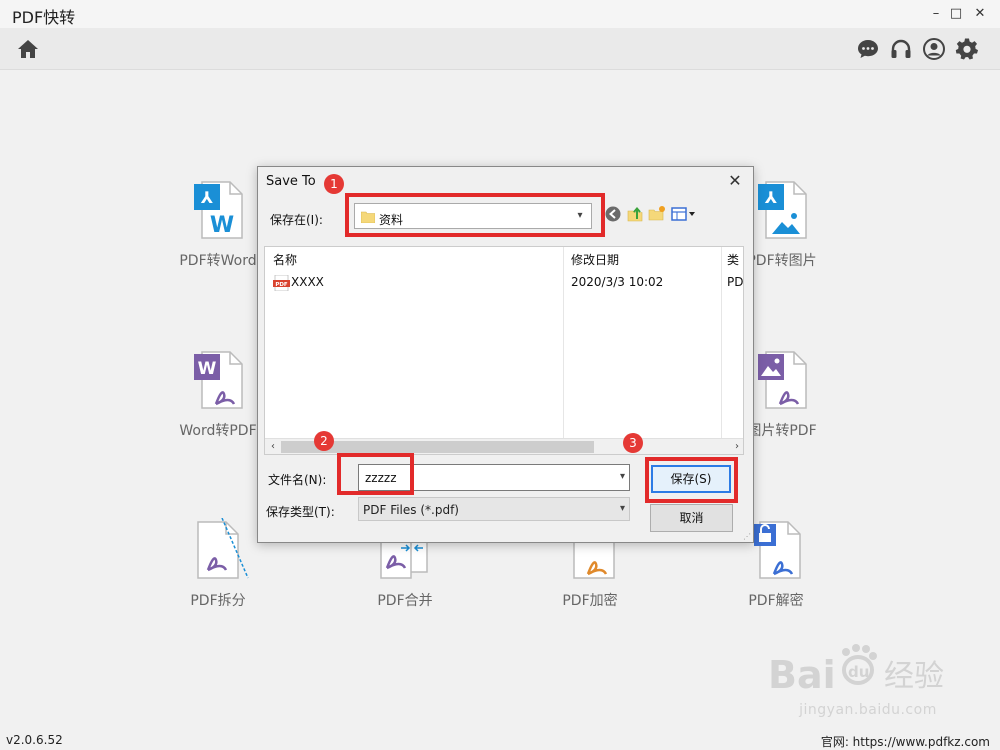 Image resolution: width=1000 pixels, height=750 pixels. I want to click on pdf-split-icon, so click(223, 548).